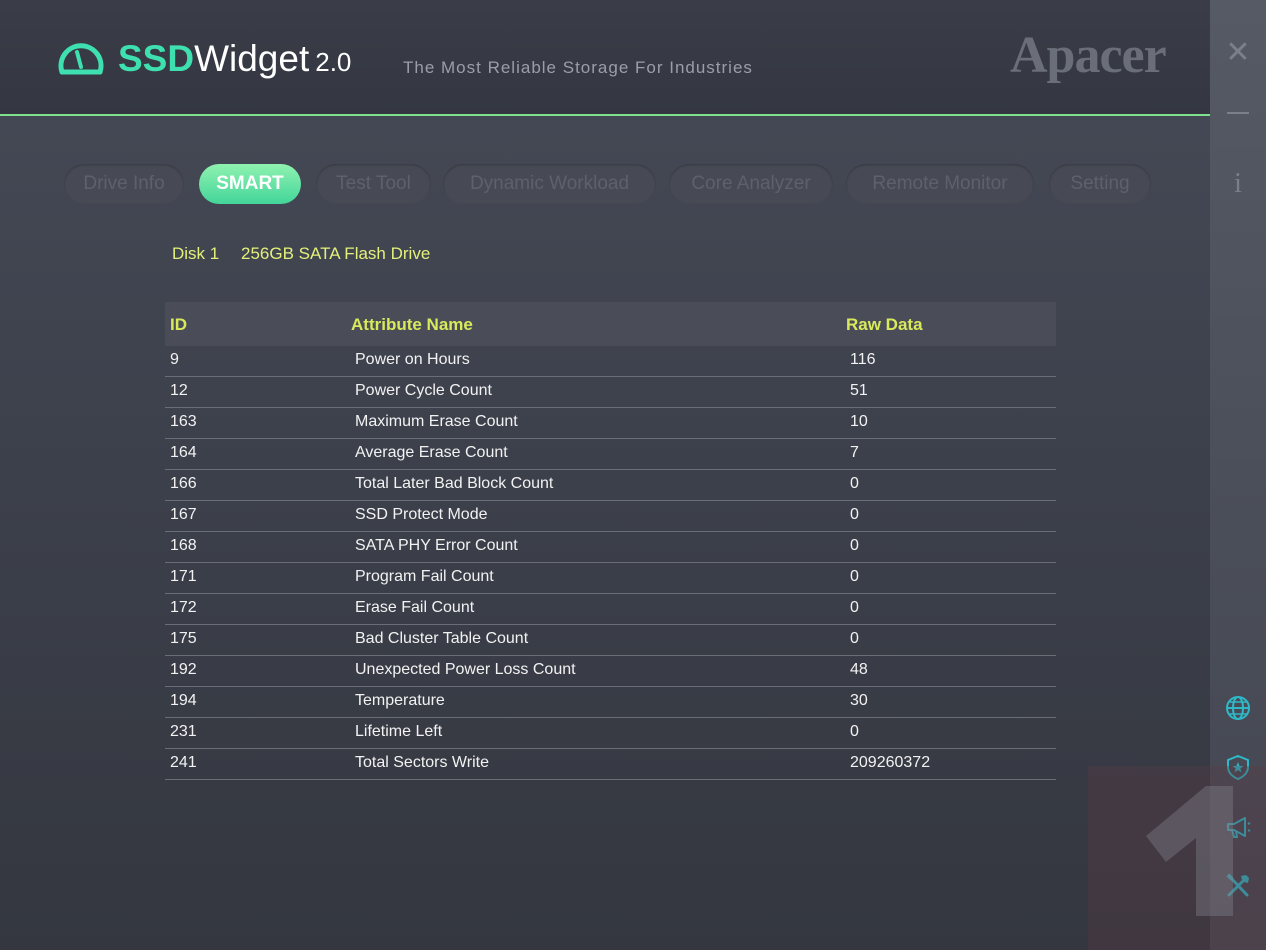 Image resolution: width=1266 pixels, height=950 pixels. I want to click on cell-raw-data: 10, so click(859, 421).